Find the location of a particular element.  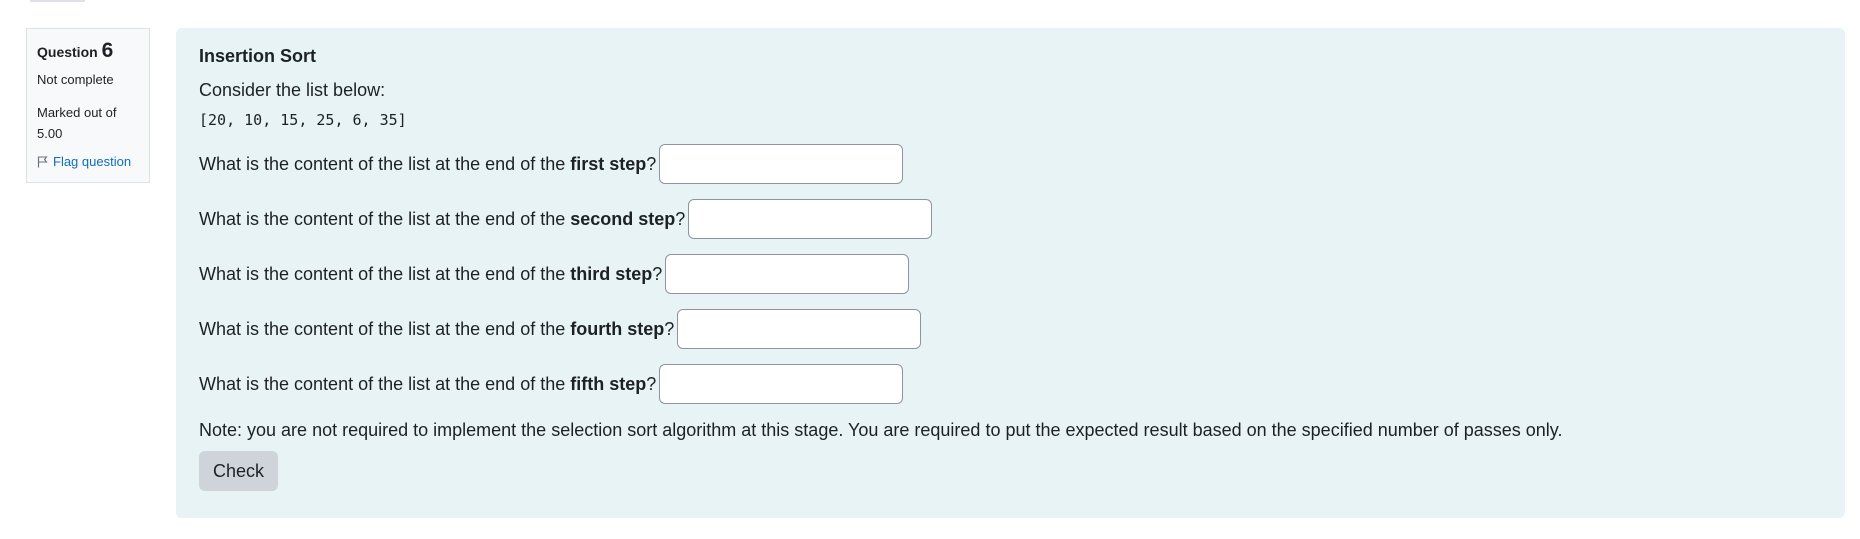

question-number-heading: Question 6 is located at coordinates (88, 50).